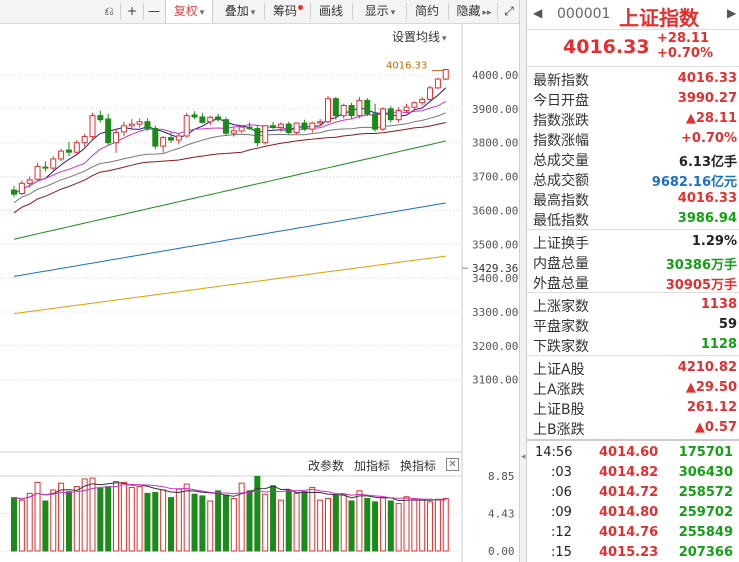  What do you see at coordinates (154, 11) in the screenshot?
I see `zoom-out-icon: —` at bounding box center [154, 11].